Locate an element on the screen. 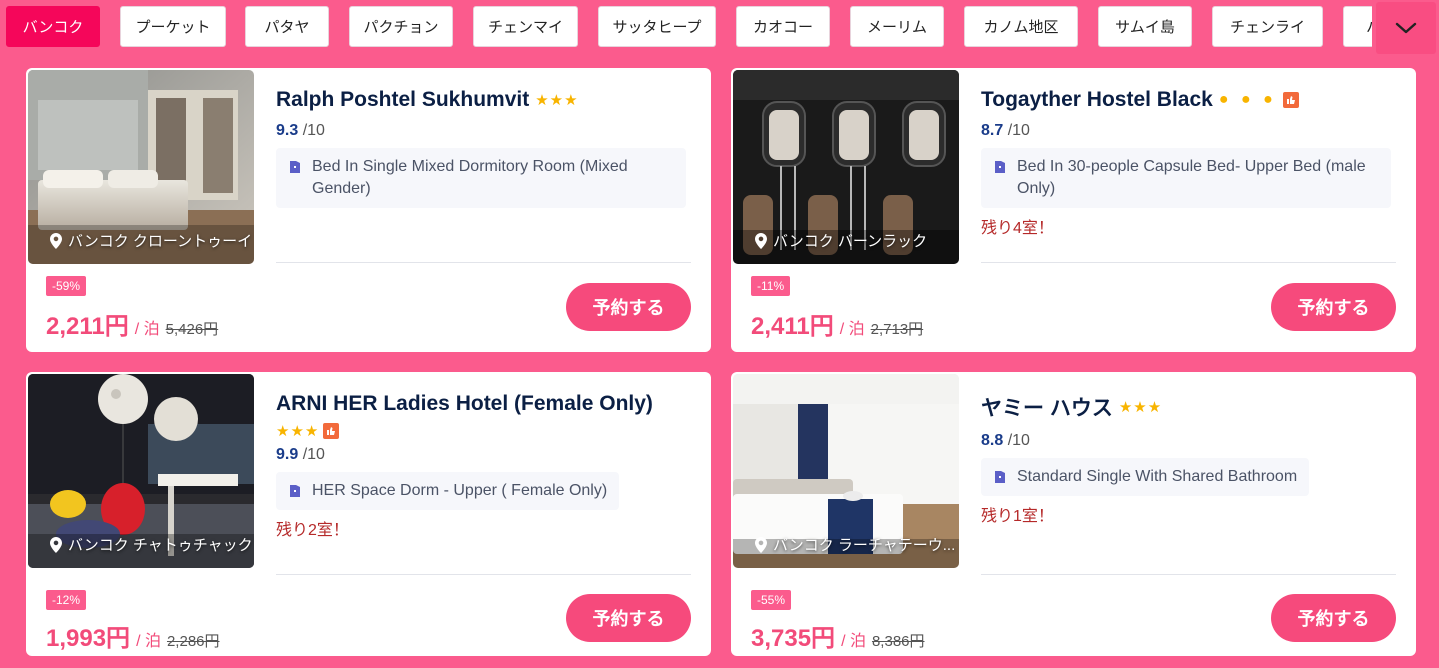 This screenshot has width=1439, height=668. review-score: 9.9 /10 is located at coordinates (483, 455).